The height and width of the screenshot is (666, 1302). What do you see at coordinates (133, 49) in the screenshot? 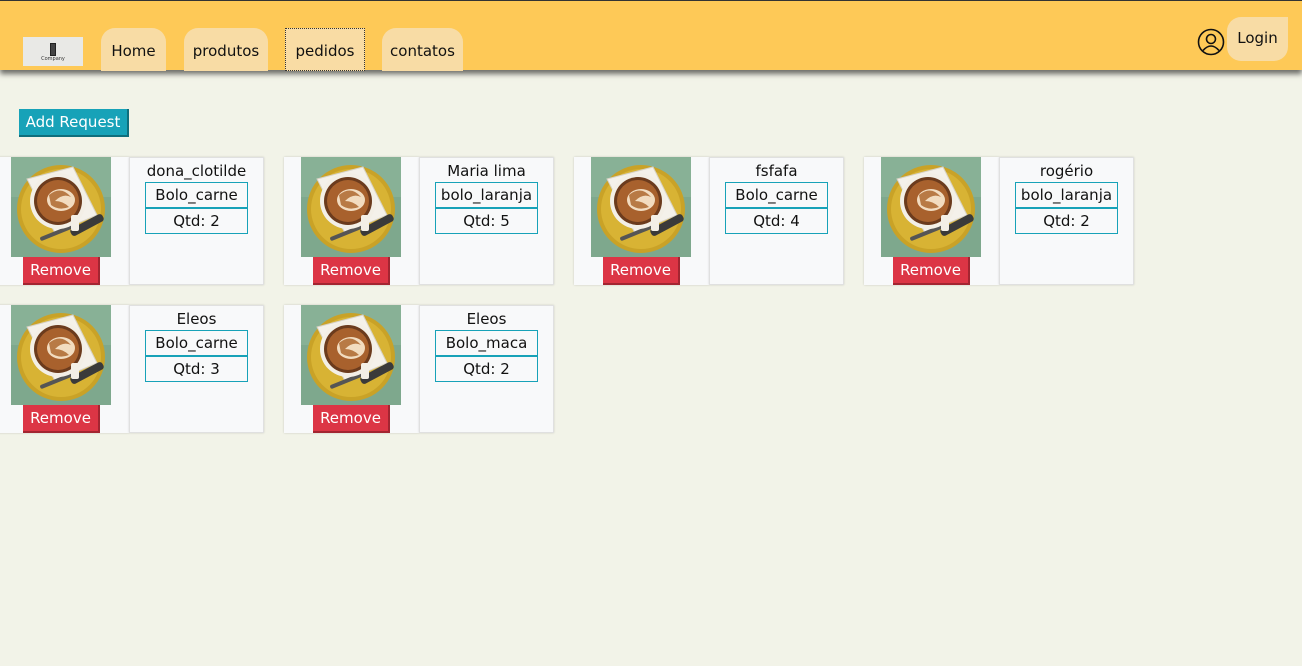
I see `nav-tab-home: Home` at bounding box center [133, 49].